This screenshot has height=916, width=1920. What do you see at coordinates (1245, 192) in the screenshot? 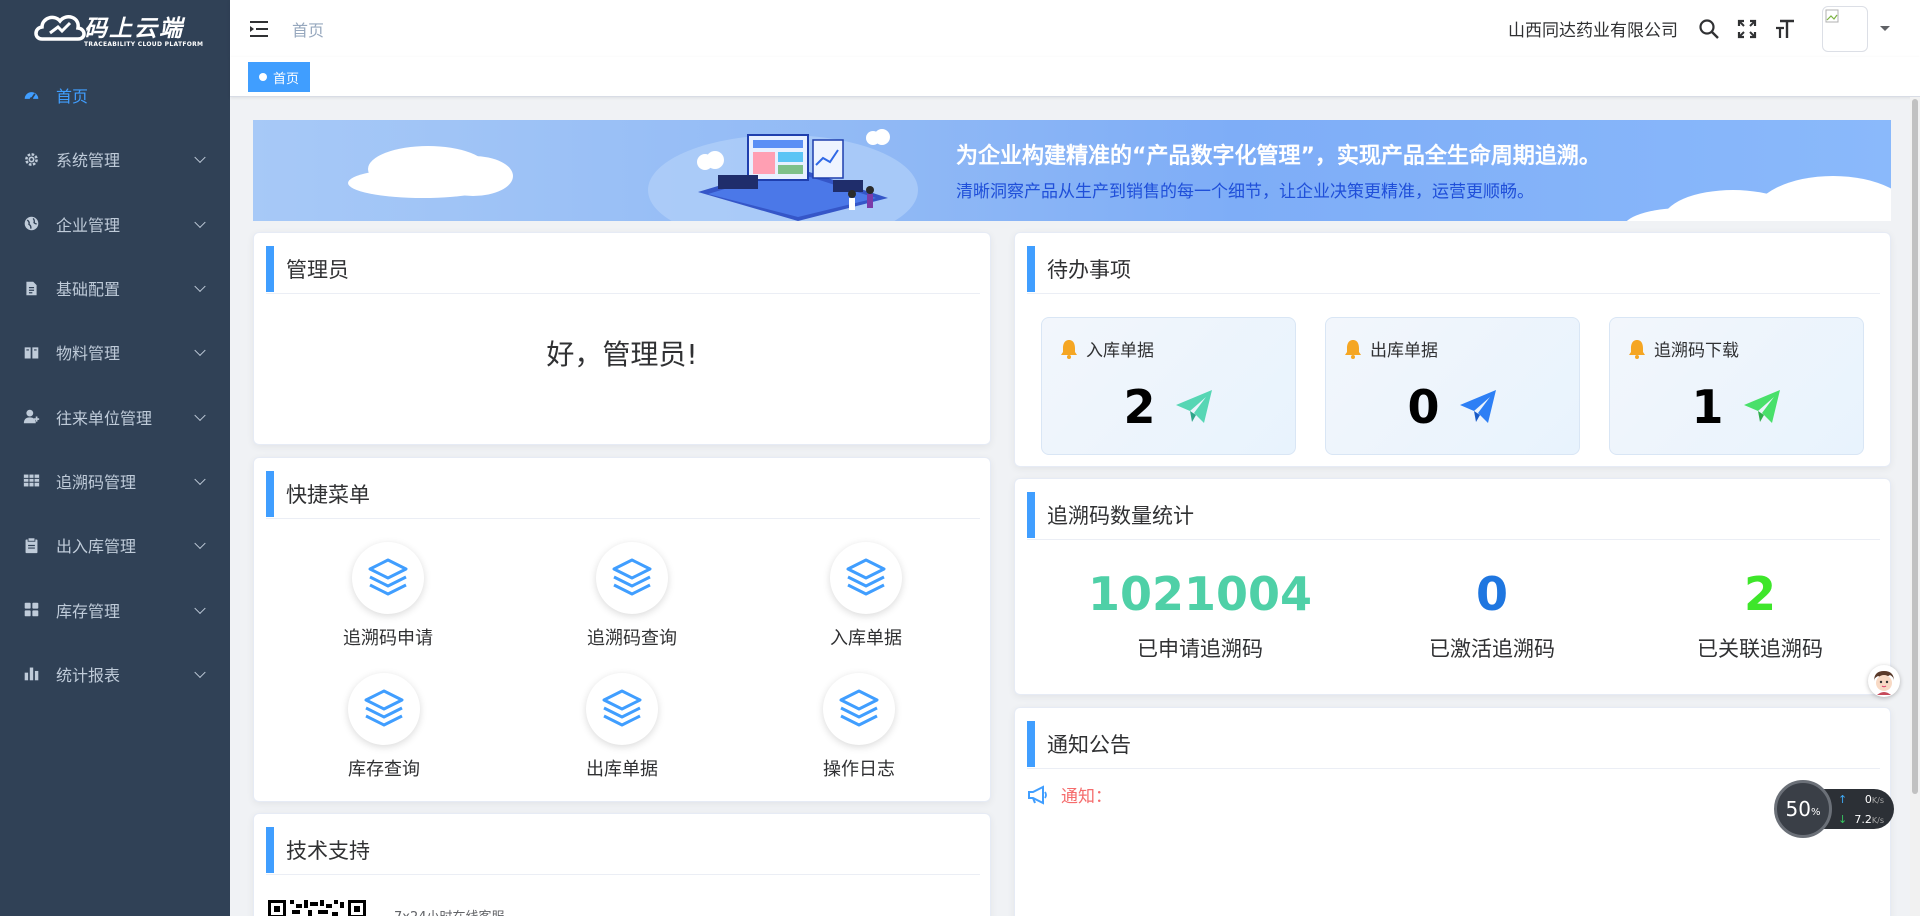
I see `banner-subline: 清晰洞察产品从生产到销售的每一个细节，让企业决策更精准，运营更顺畅。` at bounding box center [1245, 192].